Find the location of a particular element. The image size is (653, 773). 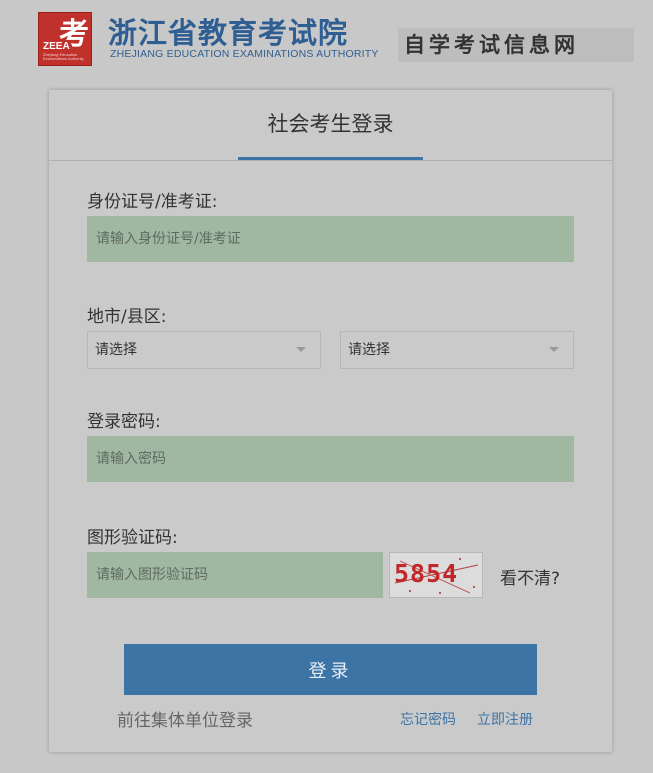

region-label: 地市/县区: is located at coordinates (127, 317).